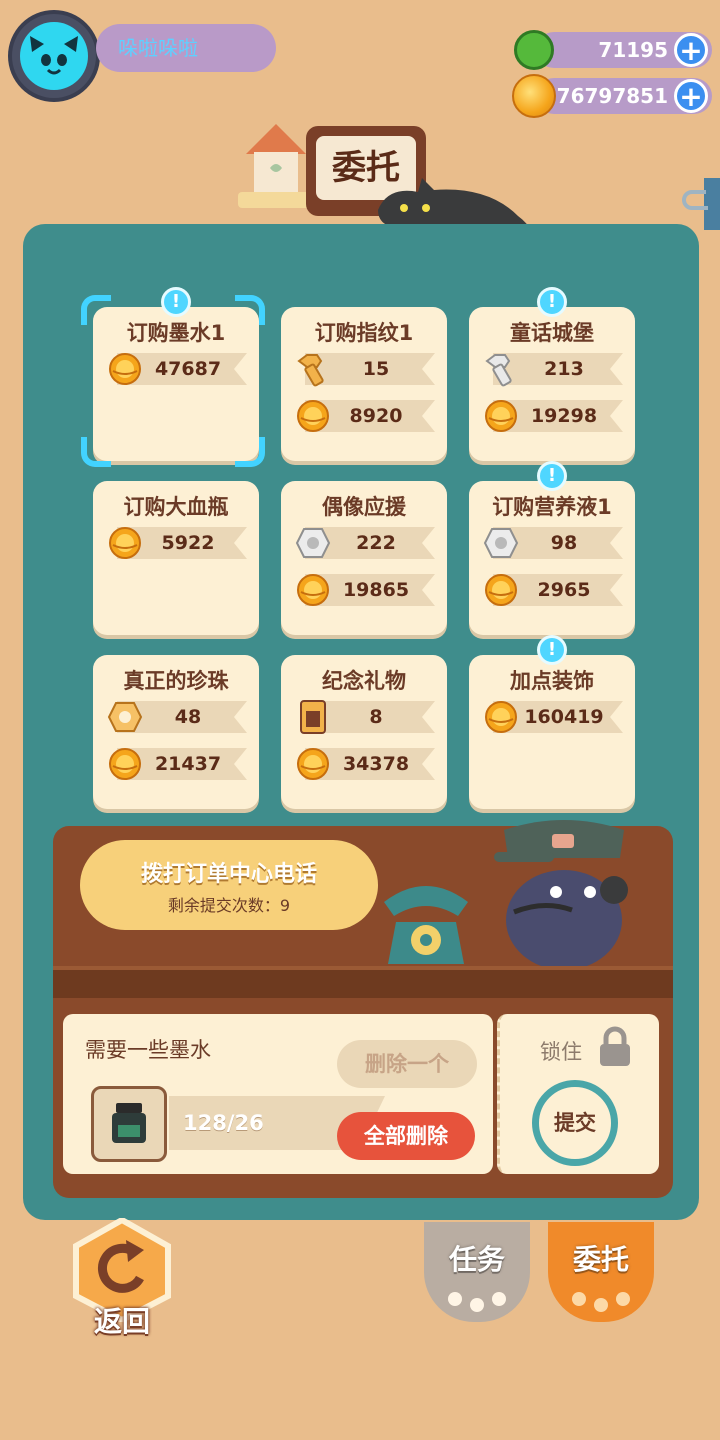 This screenshot has height=1440, width=720. I want to click on reward-value: 19298, so click(564, 416).